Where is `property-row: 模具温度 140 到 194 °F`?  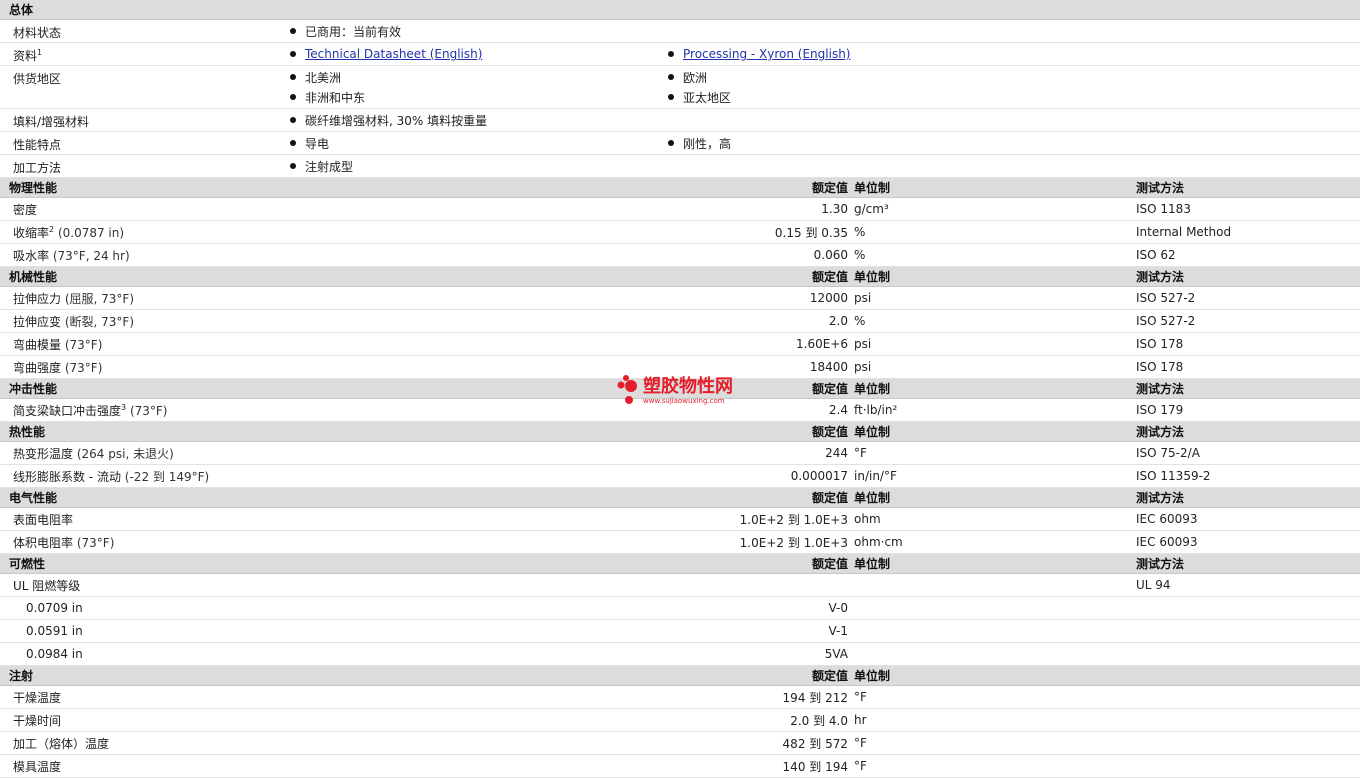
property-row: 模具温度 140 到 194 °F is located at coordinates (680, 766).